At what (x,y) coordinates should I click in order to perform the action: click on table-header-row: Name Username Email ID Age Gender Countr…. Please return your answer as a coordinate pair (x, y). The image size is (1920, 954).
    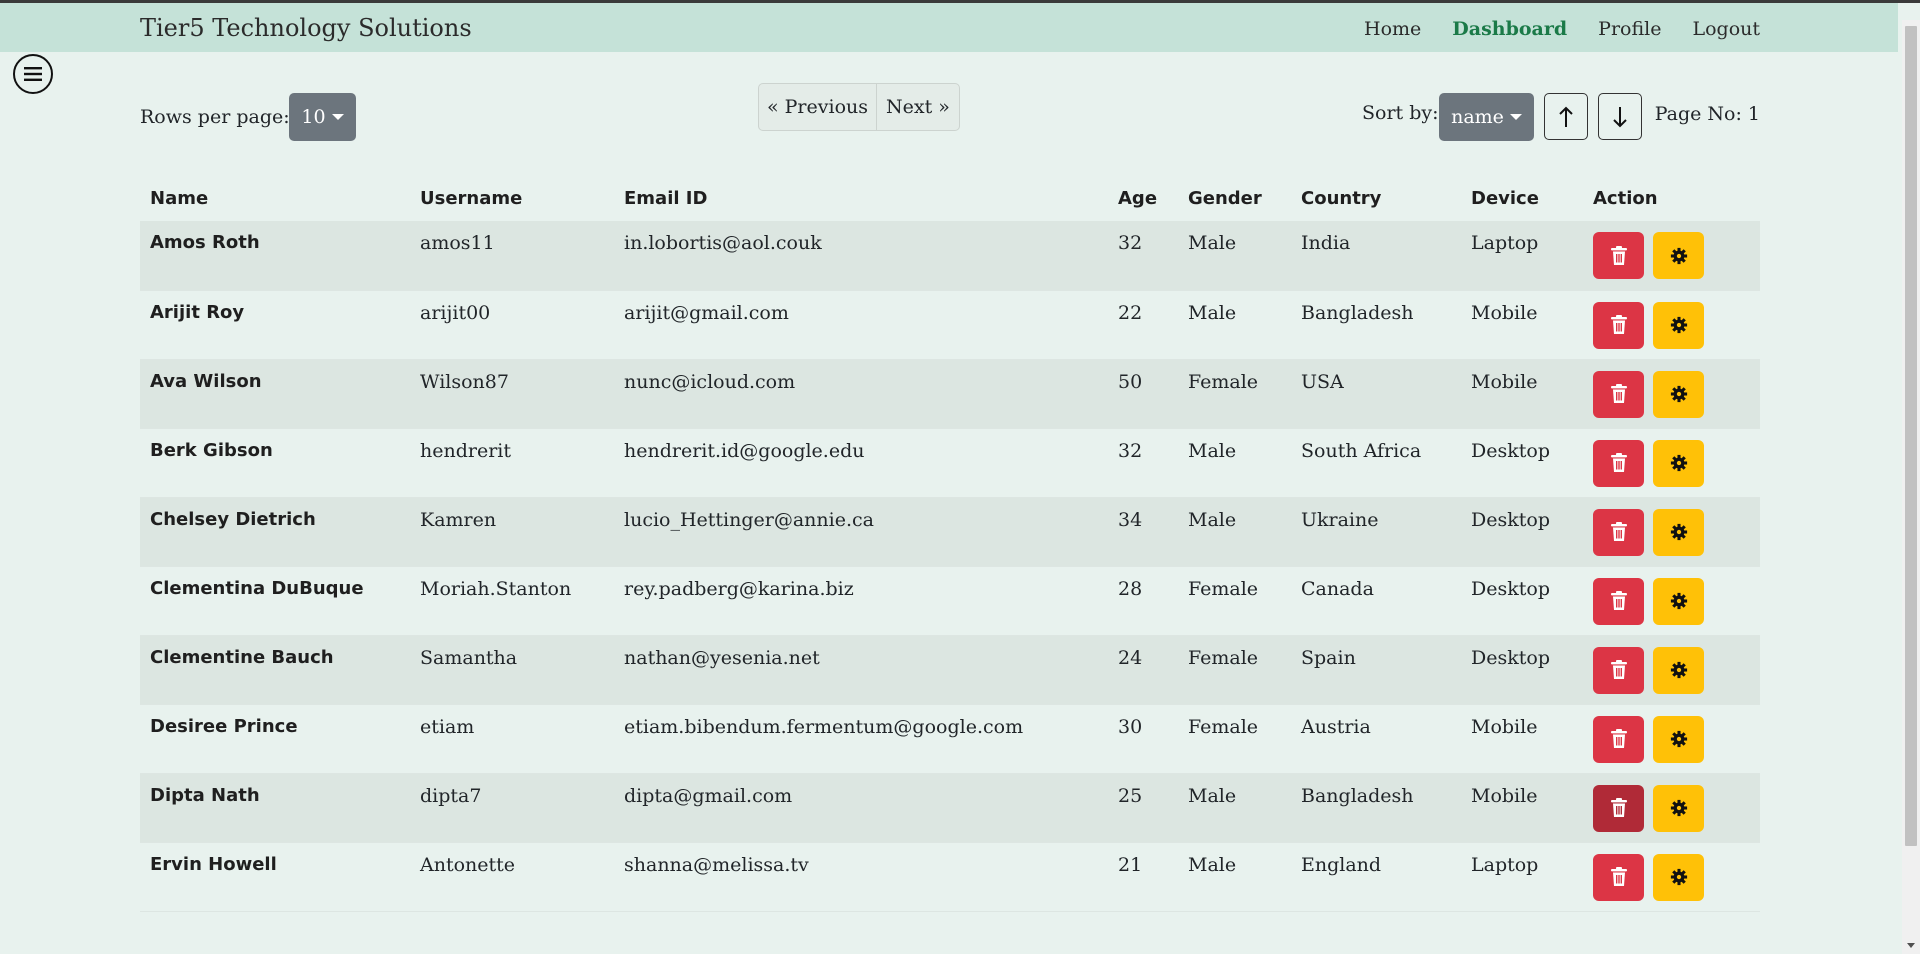
    Looking at the image, I should click on (950, 198).